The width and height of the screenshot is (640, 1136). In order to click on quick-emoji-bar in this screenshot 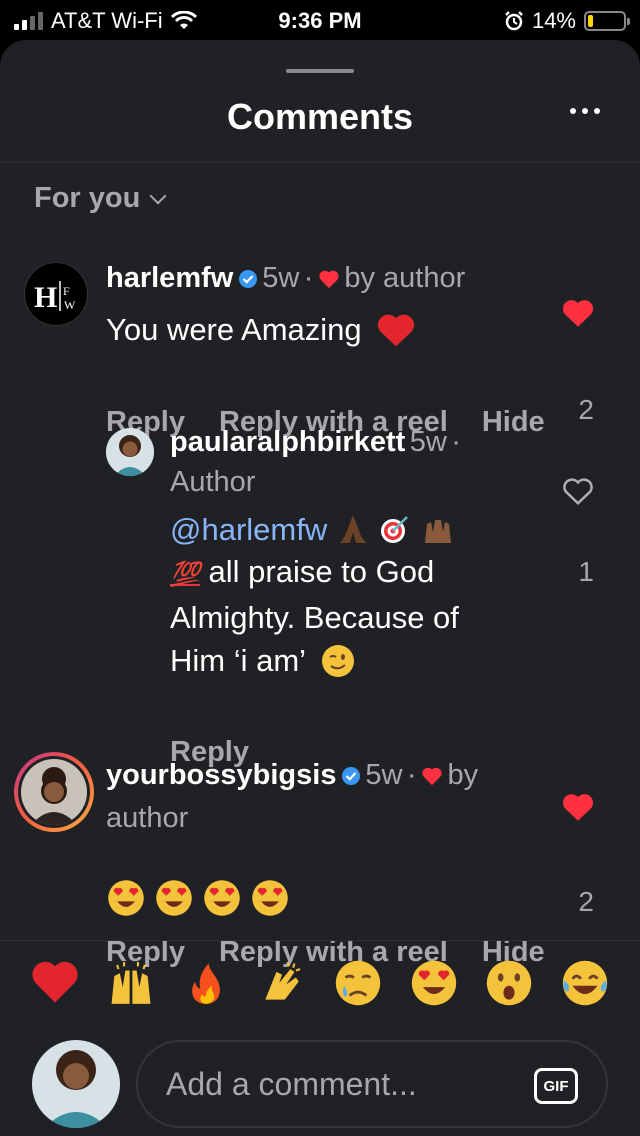, I will do `click(320, 983)`.